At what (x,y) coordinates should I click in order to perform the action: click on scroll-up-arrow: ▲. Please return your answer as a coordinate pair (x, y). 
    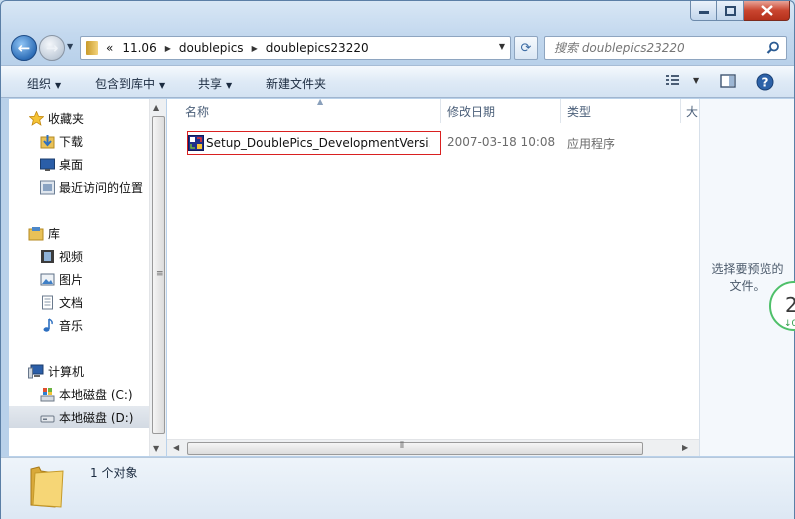
    Looking at the image, I should click on (156, 107).